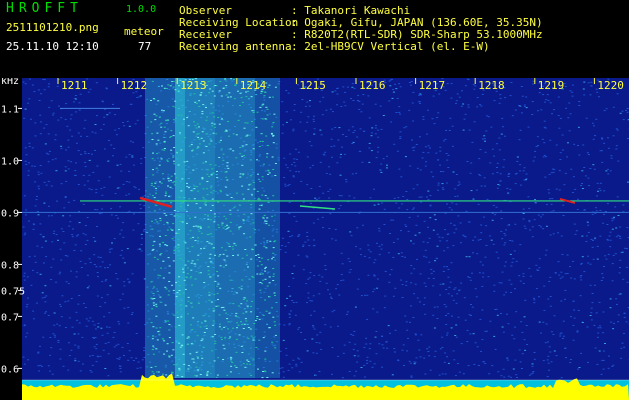 The height and width of the screenshot is (400, 629). Describe the element at coordinates (144, 31) in the screenshot. I see `mode-label: meteor` at that location.